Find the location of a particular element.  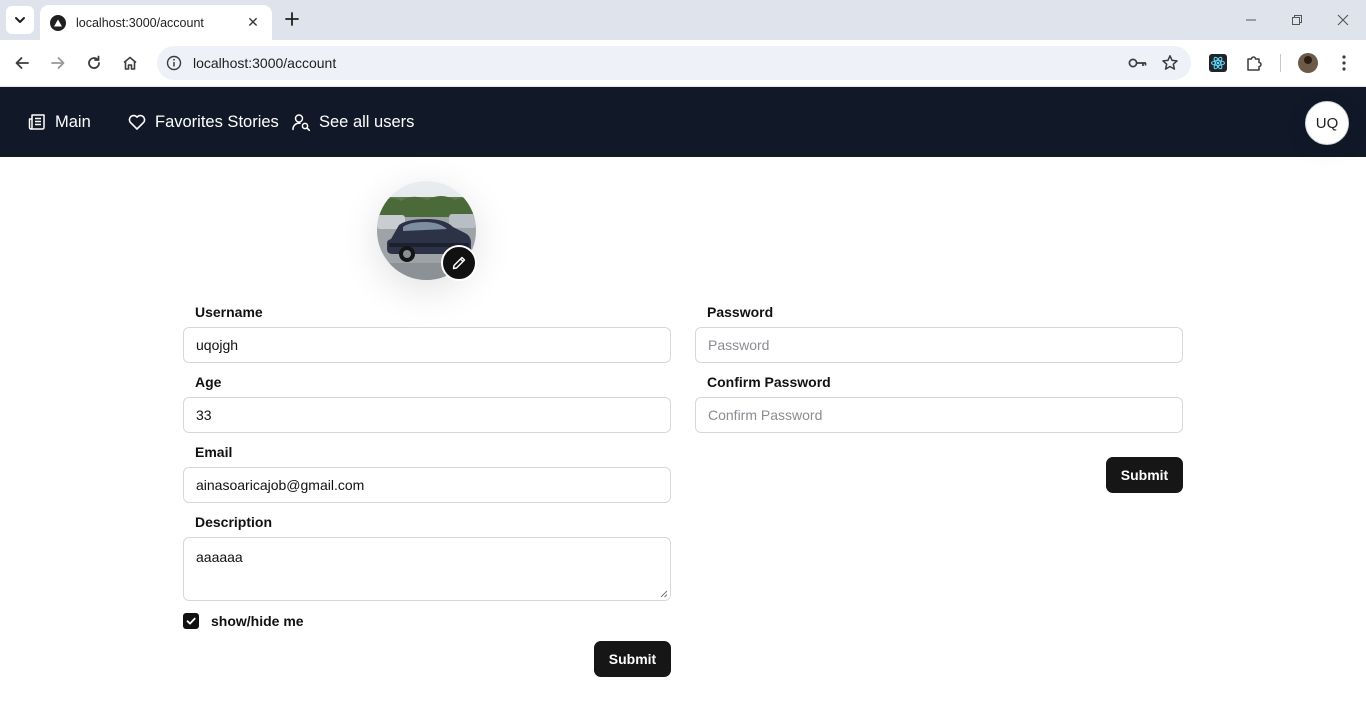

minimize-icon is located at coordinates (1251, 20).